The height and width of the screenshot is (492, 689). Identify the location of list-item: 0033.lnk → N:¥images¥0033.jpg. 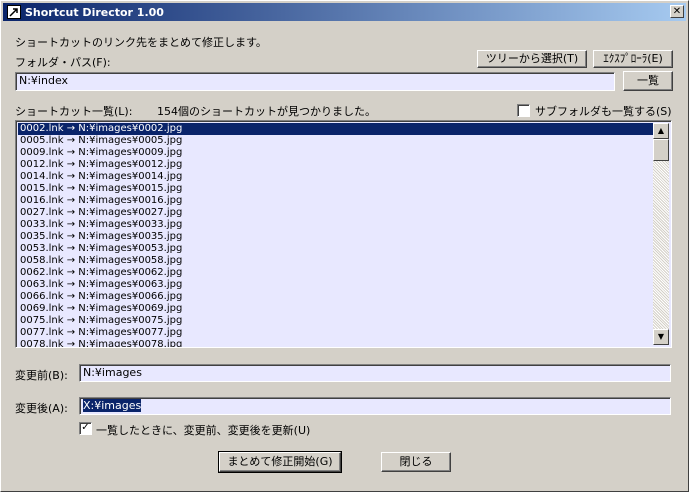
(336, 225).